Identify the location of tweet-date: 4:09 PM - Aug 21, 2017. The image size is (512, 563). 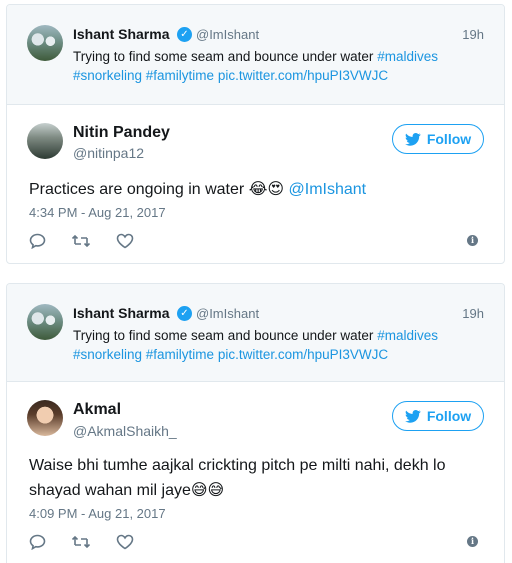
(97, 513).